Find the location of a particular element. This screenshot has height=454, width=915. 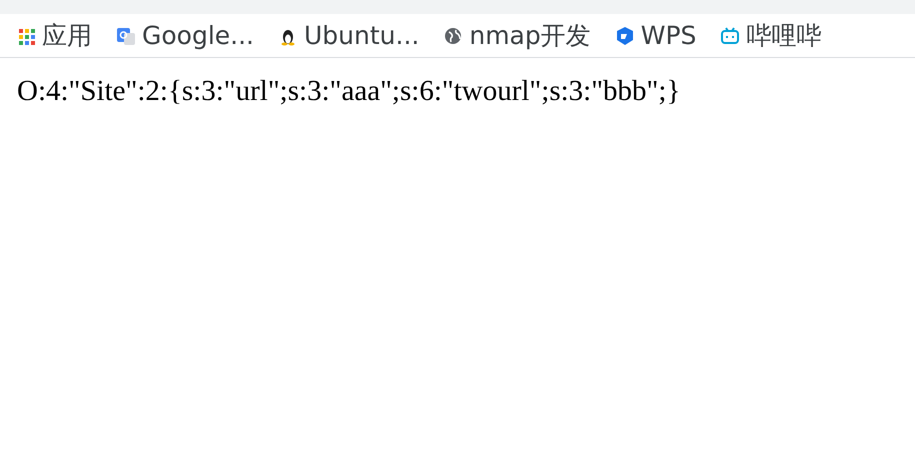

bookmark-item: 应用 is located at coordinates (59, 35).